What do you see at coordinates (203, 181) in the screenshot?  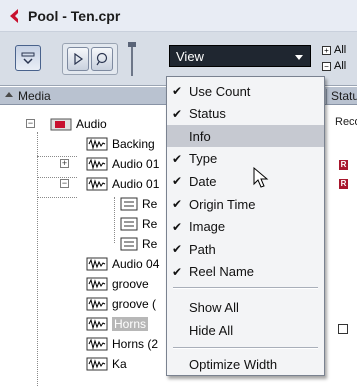 I see `menu-item-label: Date` at bounding box center [203, 181].